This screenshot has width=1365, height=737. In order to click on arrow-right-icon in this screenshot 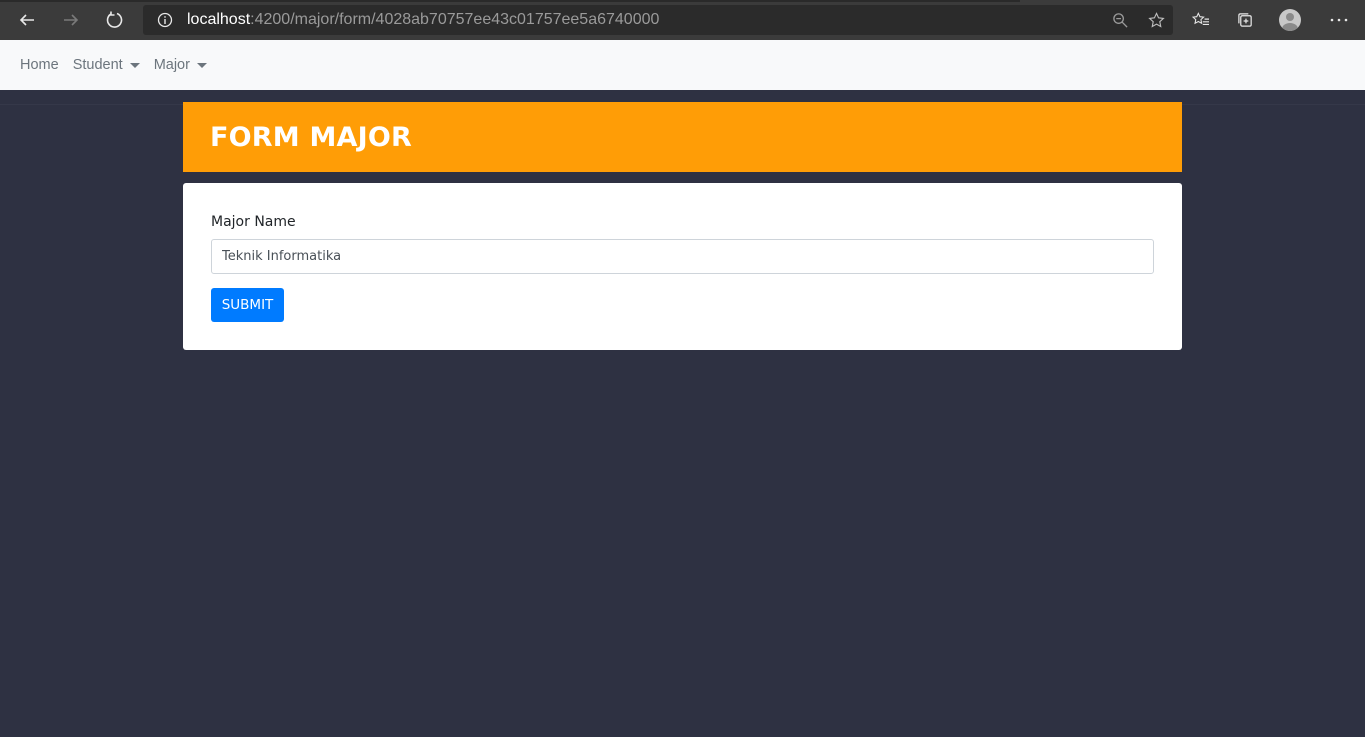, I will do `click(71, 20)`.